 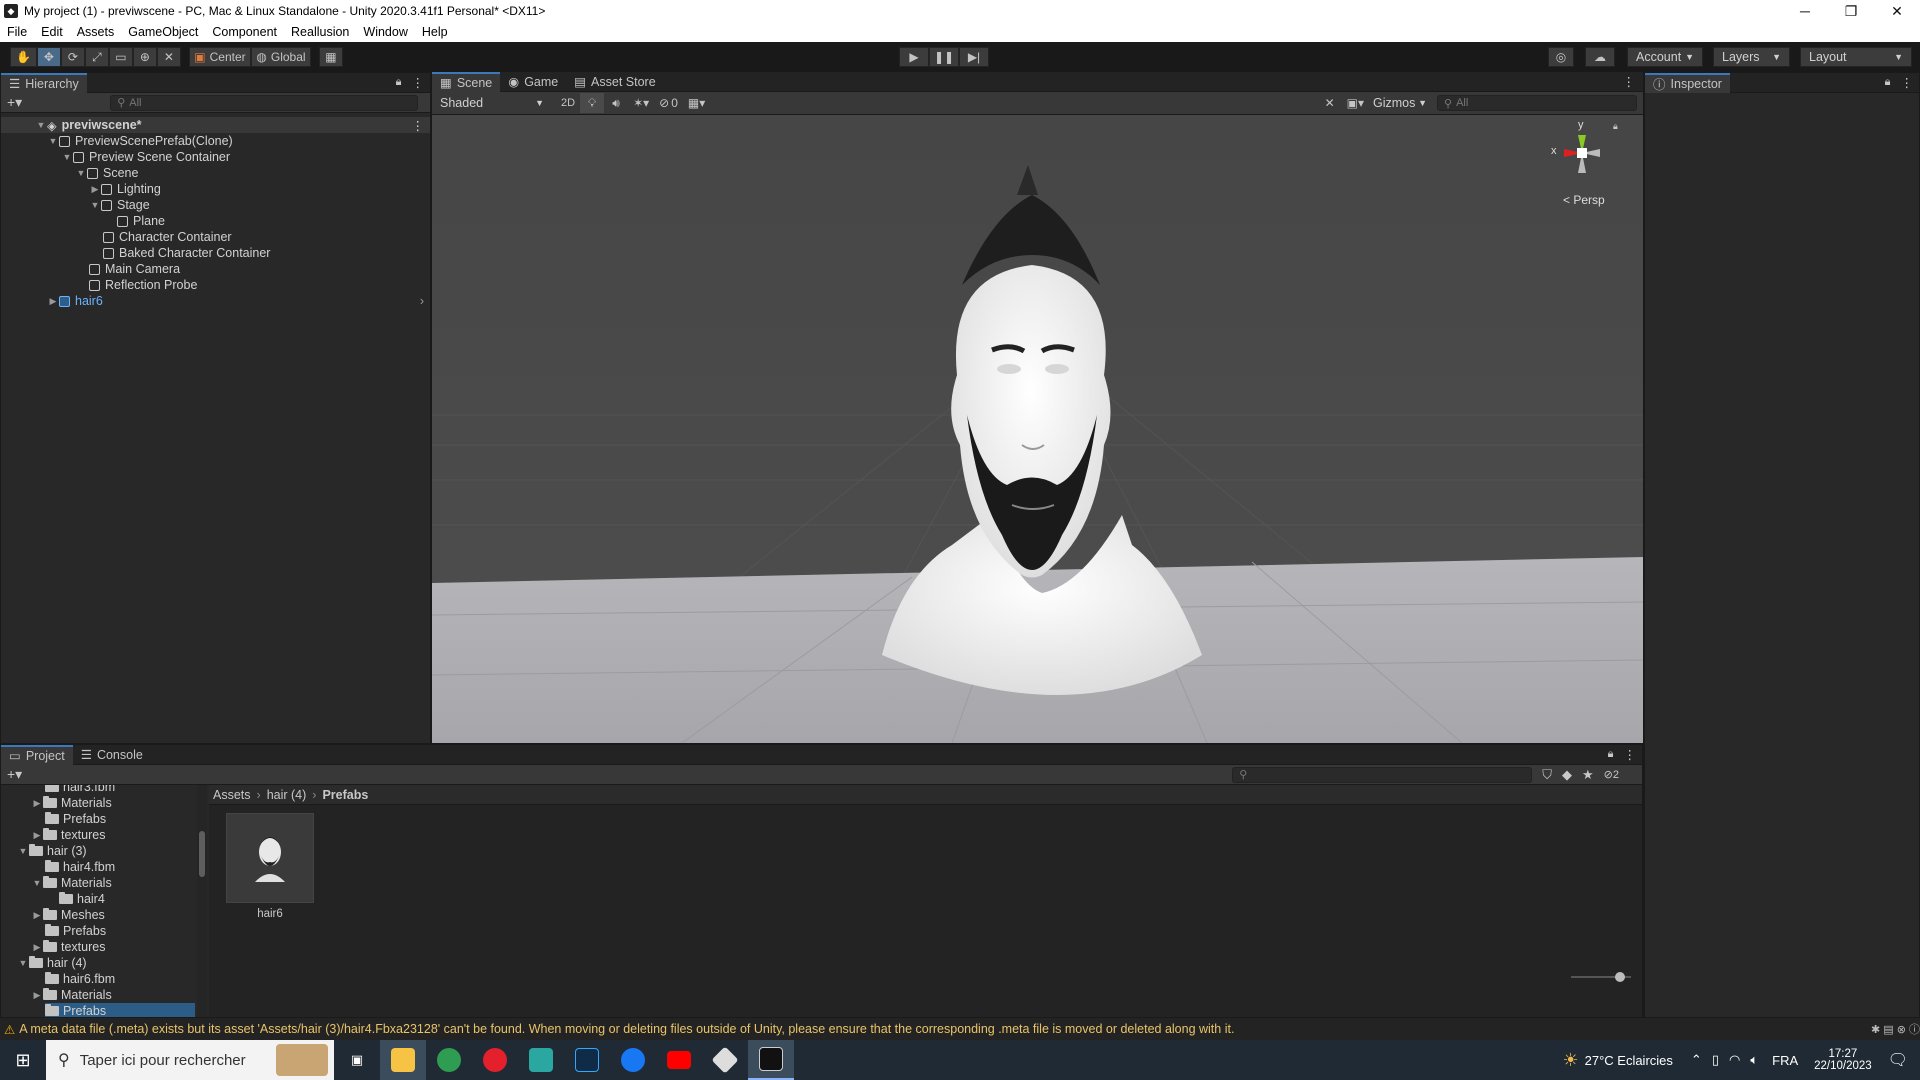 I want to click on cloud-icon: ☁, so click(x=1600, y=57).